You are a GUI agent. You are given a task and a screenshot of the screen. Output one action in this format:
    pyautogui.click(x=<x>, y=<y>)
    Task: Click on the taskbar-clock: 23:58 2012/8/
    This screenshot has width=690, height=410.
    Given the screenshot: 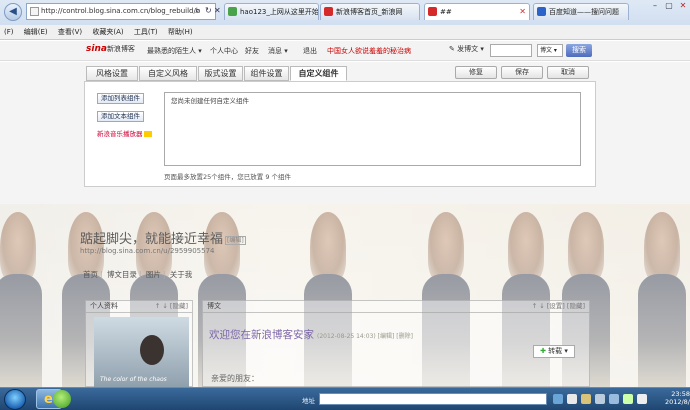 What is the action you would take?
    pyautogui.click(x=675, y=398)
    